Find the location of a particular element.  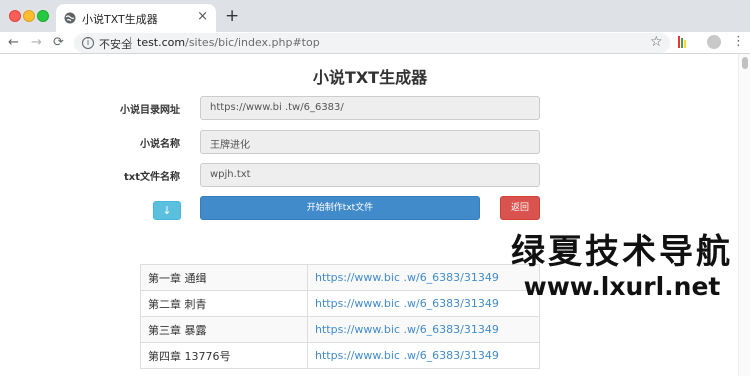

profile-avatar-icon is located at coordinates (714, 42).